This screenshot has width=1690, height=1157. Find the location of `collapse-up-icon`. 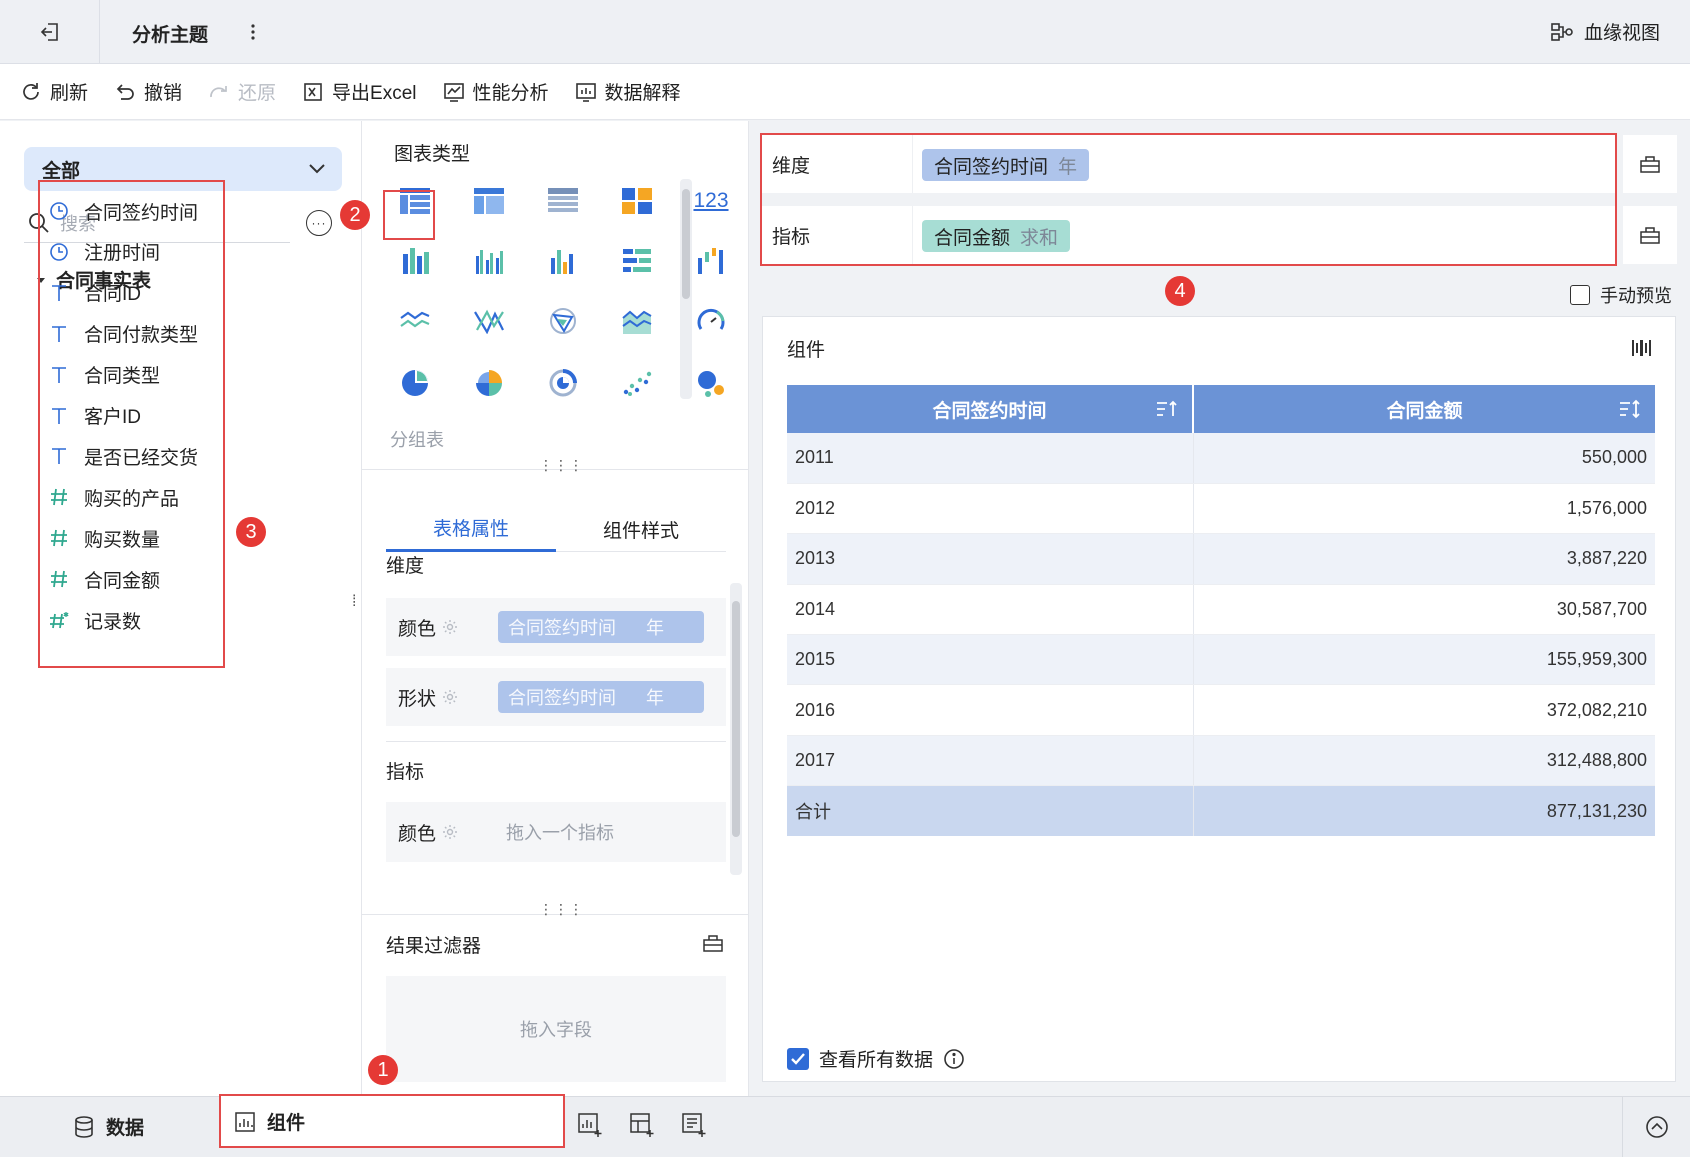

collapse-up-icon is located at coordinates (1657, 1127).